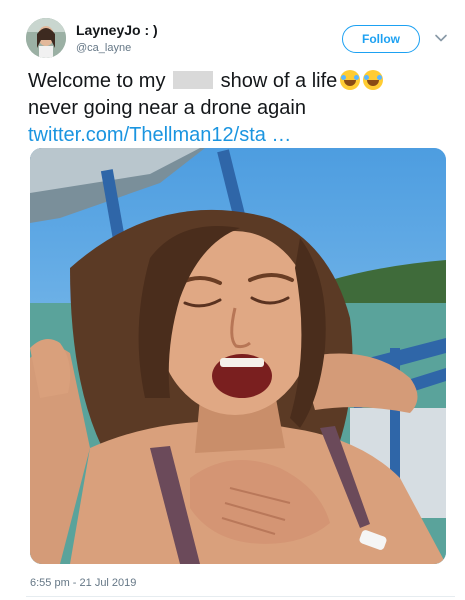  I want to click on tweet-text-line2: never going near a drone again, so click(167, 108).